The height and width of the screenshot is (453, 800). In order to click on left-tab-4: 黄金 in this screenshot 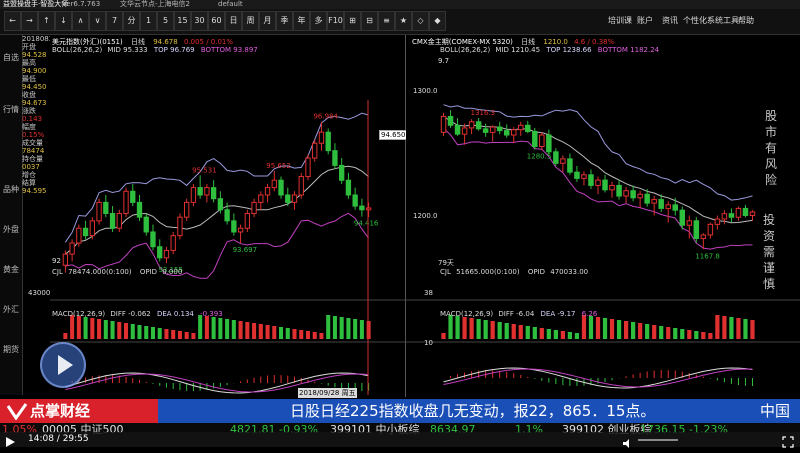, I will do `click(11, 269)`.